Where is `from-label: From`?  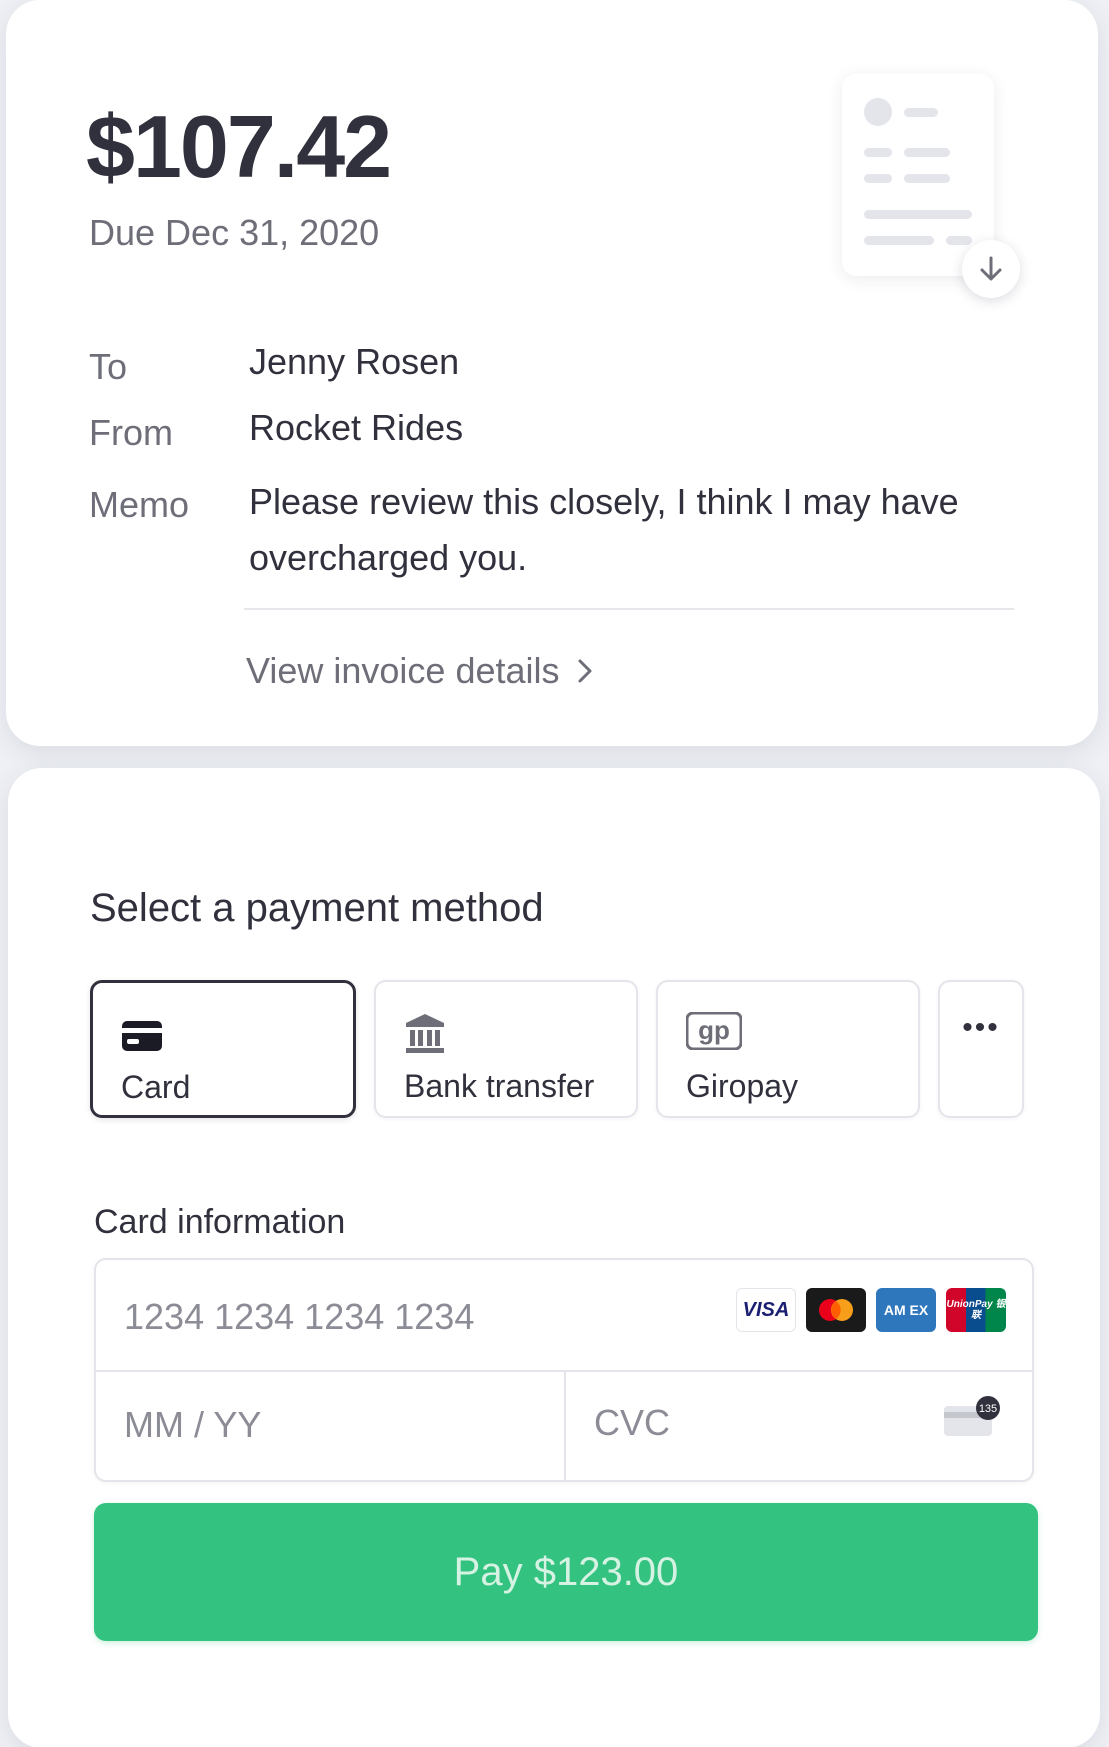 from-label: From is located at coordinates (131, 432).